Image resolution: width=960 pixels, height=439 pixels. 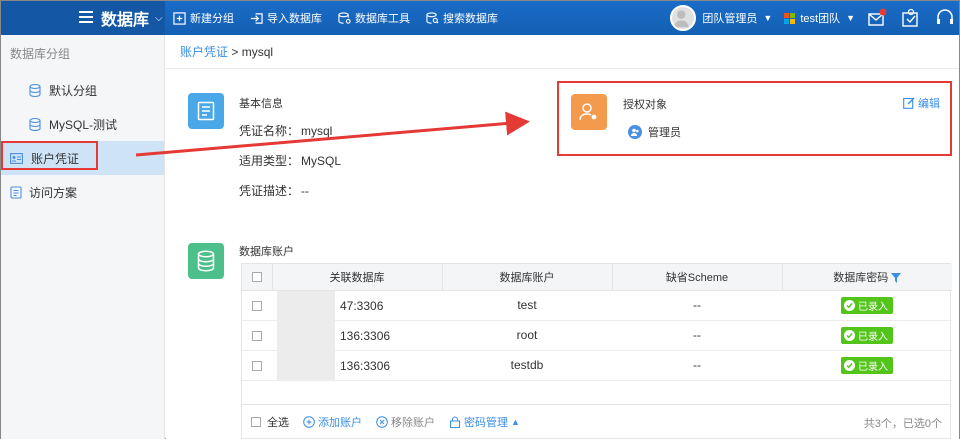 I want to click on host-cell: 47:3306, so click(x=357, y=305).